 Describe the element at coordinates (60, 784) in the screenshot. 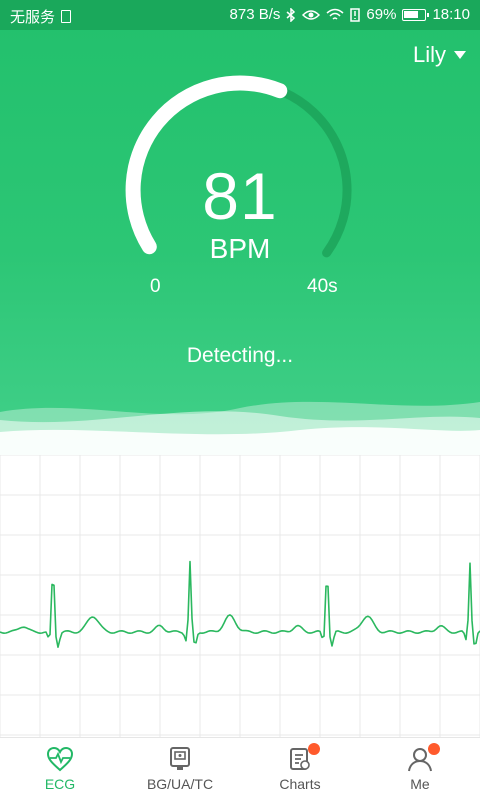

I see `tab-ecg-label: ECG` at that location.